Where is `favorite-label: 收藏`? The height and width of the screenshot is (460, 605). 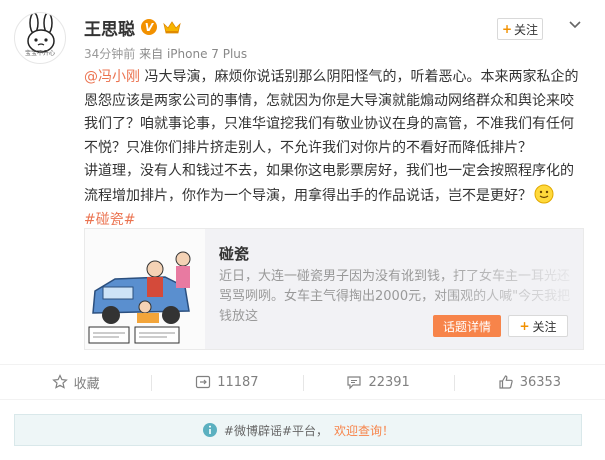 favorite-label: 收藏 is located at coordinates (86, 384).